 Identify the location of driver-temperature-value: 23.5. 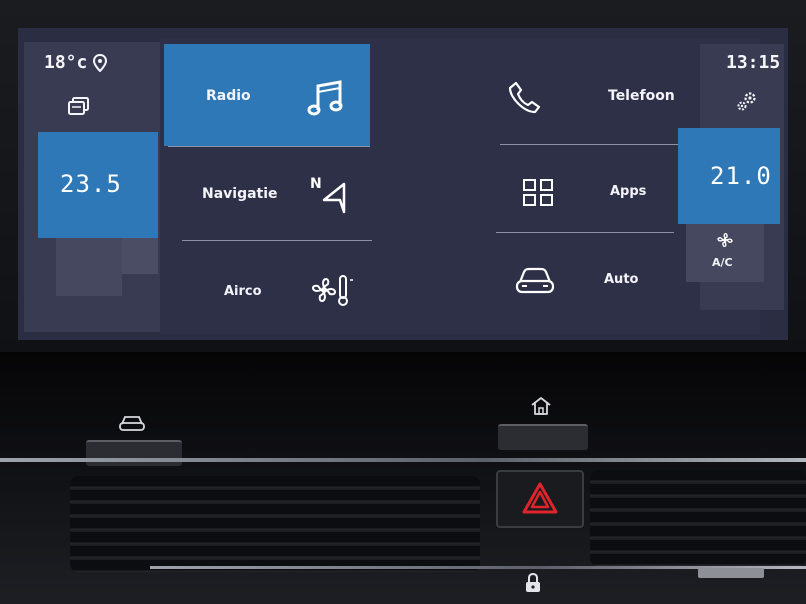
(91, 184).